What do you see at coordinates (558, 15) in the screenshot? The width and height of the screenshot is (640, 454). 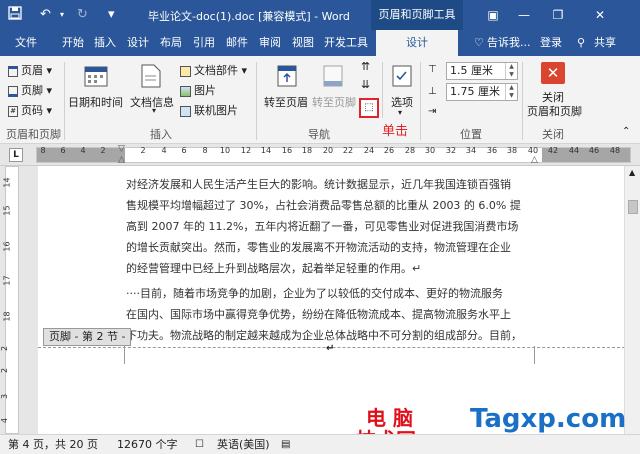 I see `restore-icon: ❐` at bounding box center [558, 15].